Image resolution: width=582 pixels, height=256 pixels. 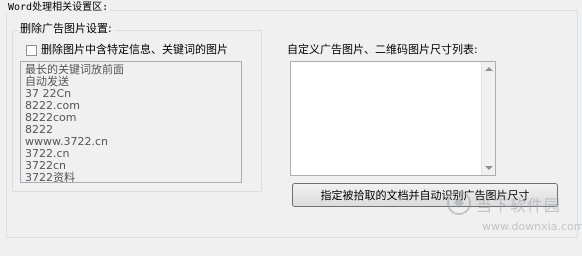 What do you see at coordinates (58, 8) in the screenshot?
I see `word-settings-title: Word处理相关设置区:` at bounding box center [58, 8].